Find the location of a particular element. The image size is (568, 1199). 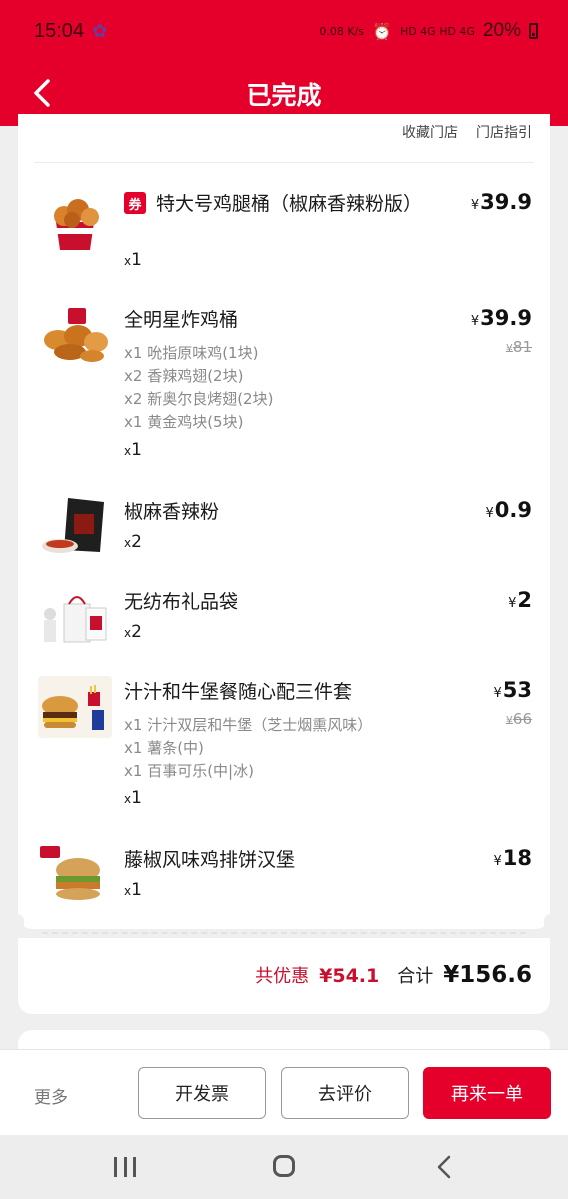

item-name-row: 椒麻香辣粉 is located at coordinates (171, 512).